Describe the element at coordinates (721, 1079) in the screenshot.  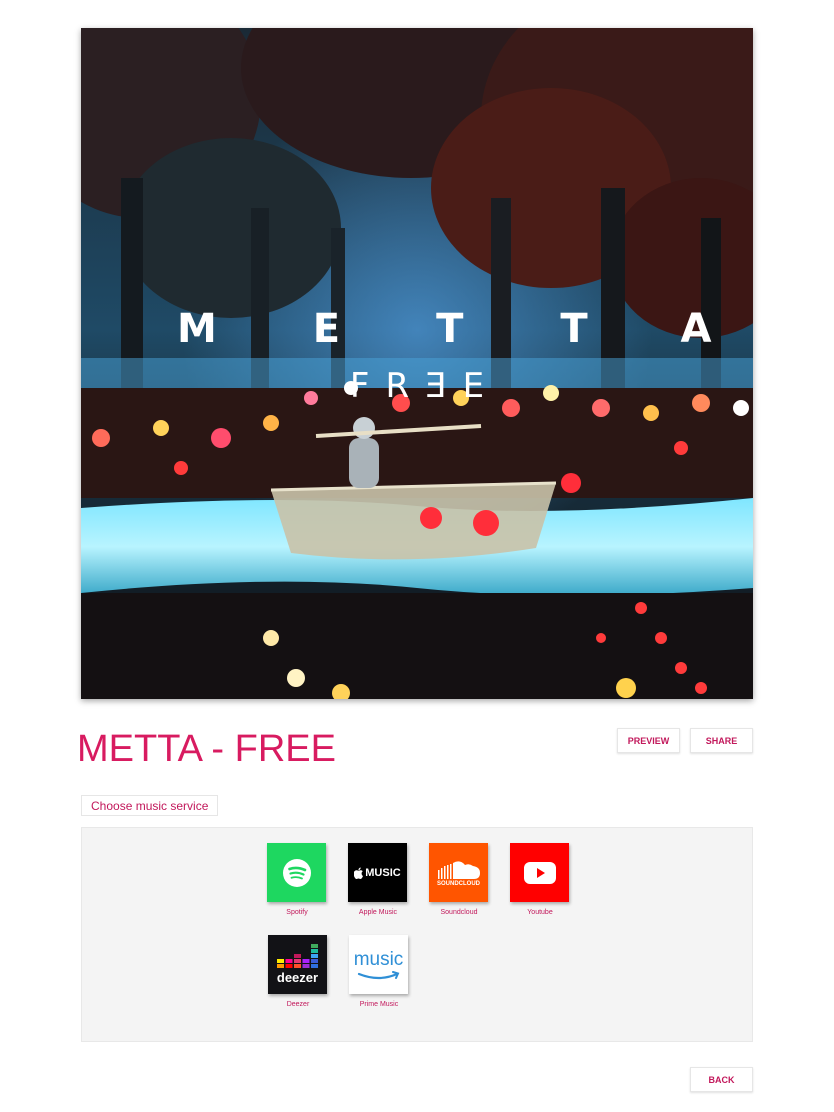
I see `back-button: BACK` at that location.